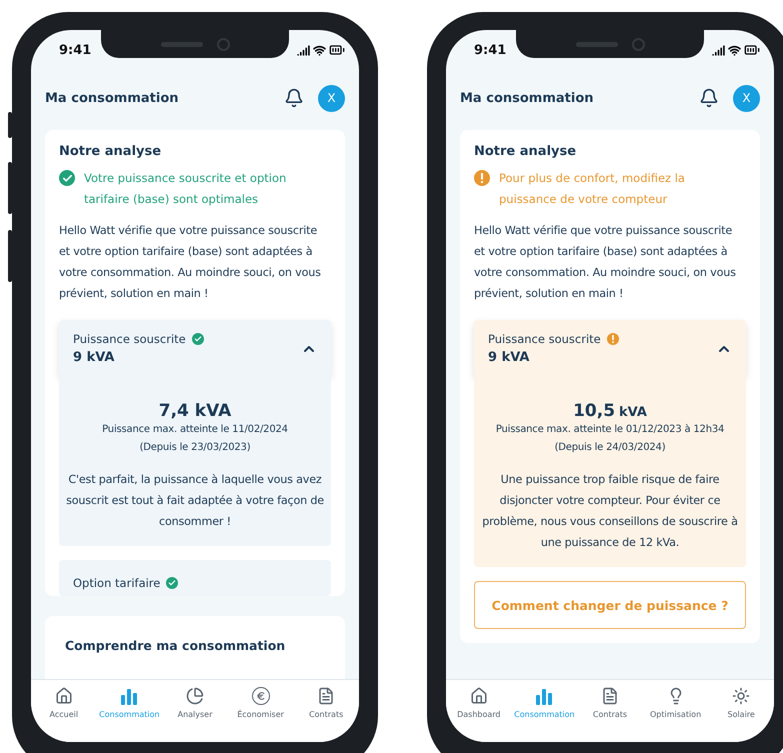 This screenshot has height=753, width=783. Describe the element at coordinates (261, 711) in the screenshot. I see `nav-tab: Économiser` at that location.